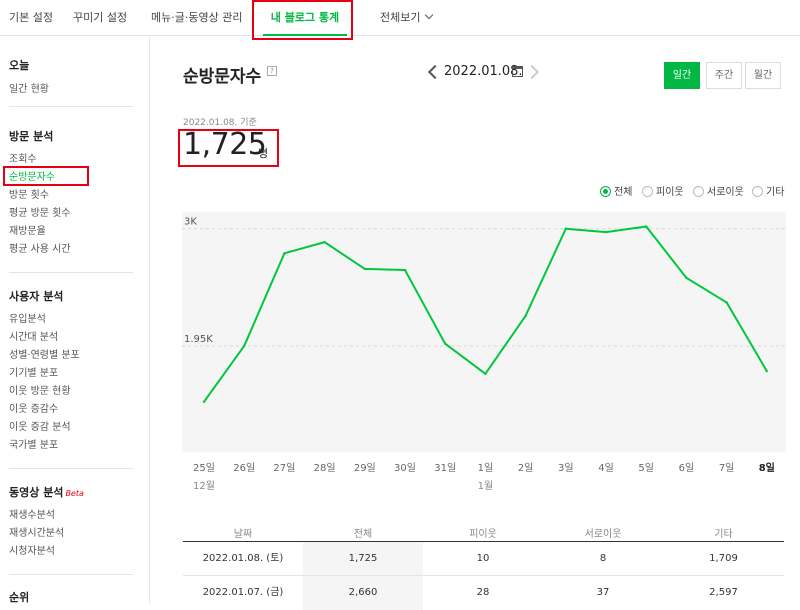 The width and height of the screenshot is (800, 610). What do you see at coordinates (272, 71) in the screenshot?
I see `help-icon: ?` at bounding box center [272, 71].